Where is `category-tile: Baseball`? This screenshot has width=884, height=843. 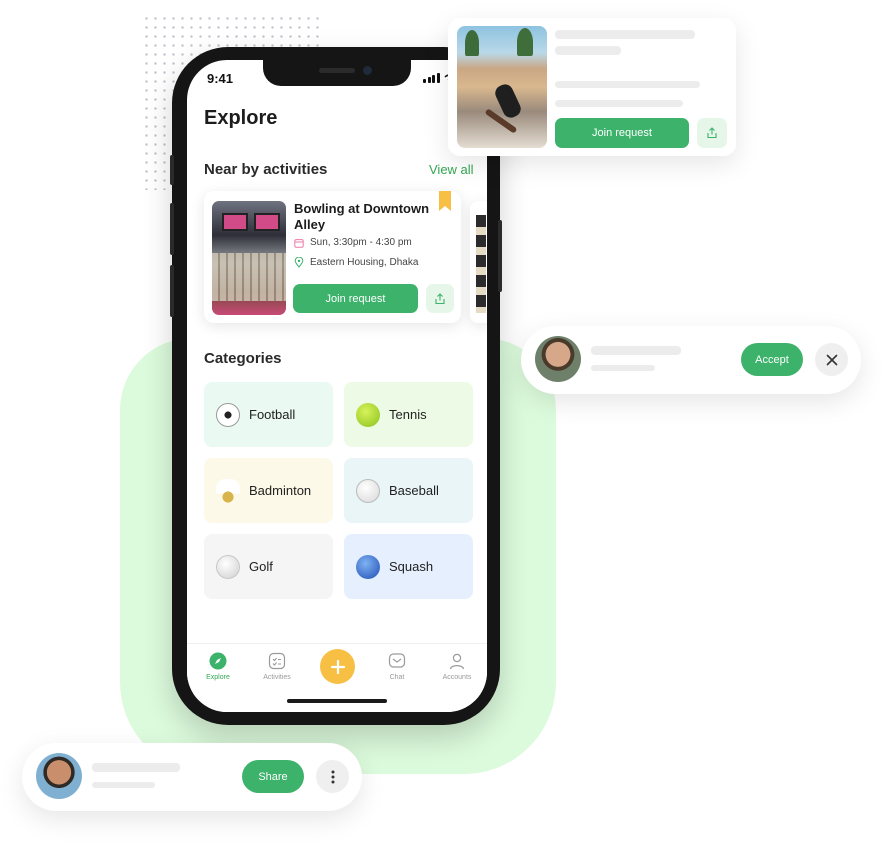
category-tile: Baseball is located at coordinates (408, 490).